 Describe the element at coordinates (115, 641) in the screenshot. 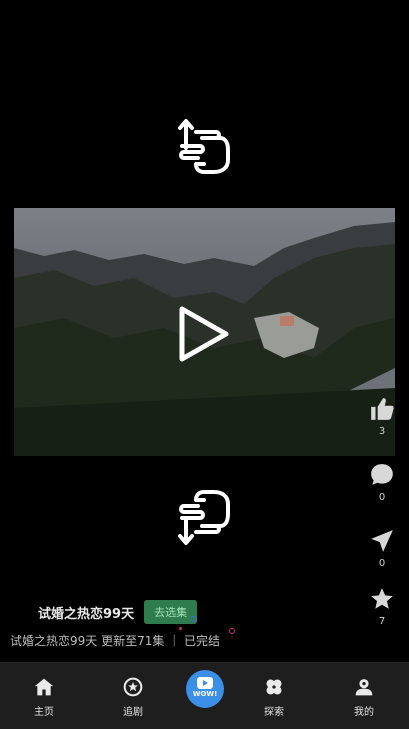

I see `episode-status: 试婚之热恋99天 更新至71集 ｜ 已完结` at that location.